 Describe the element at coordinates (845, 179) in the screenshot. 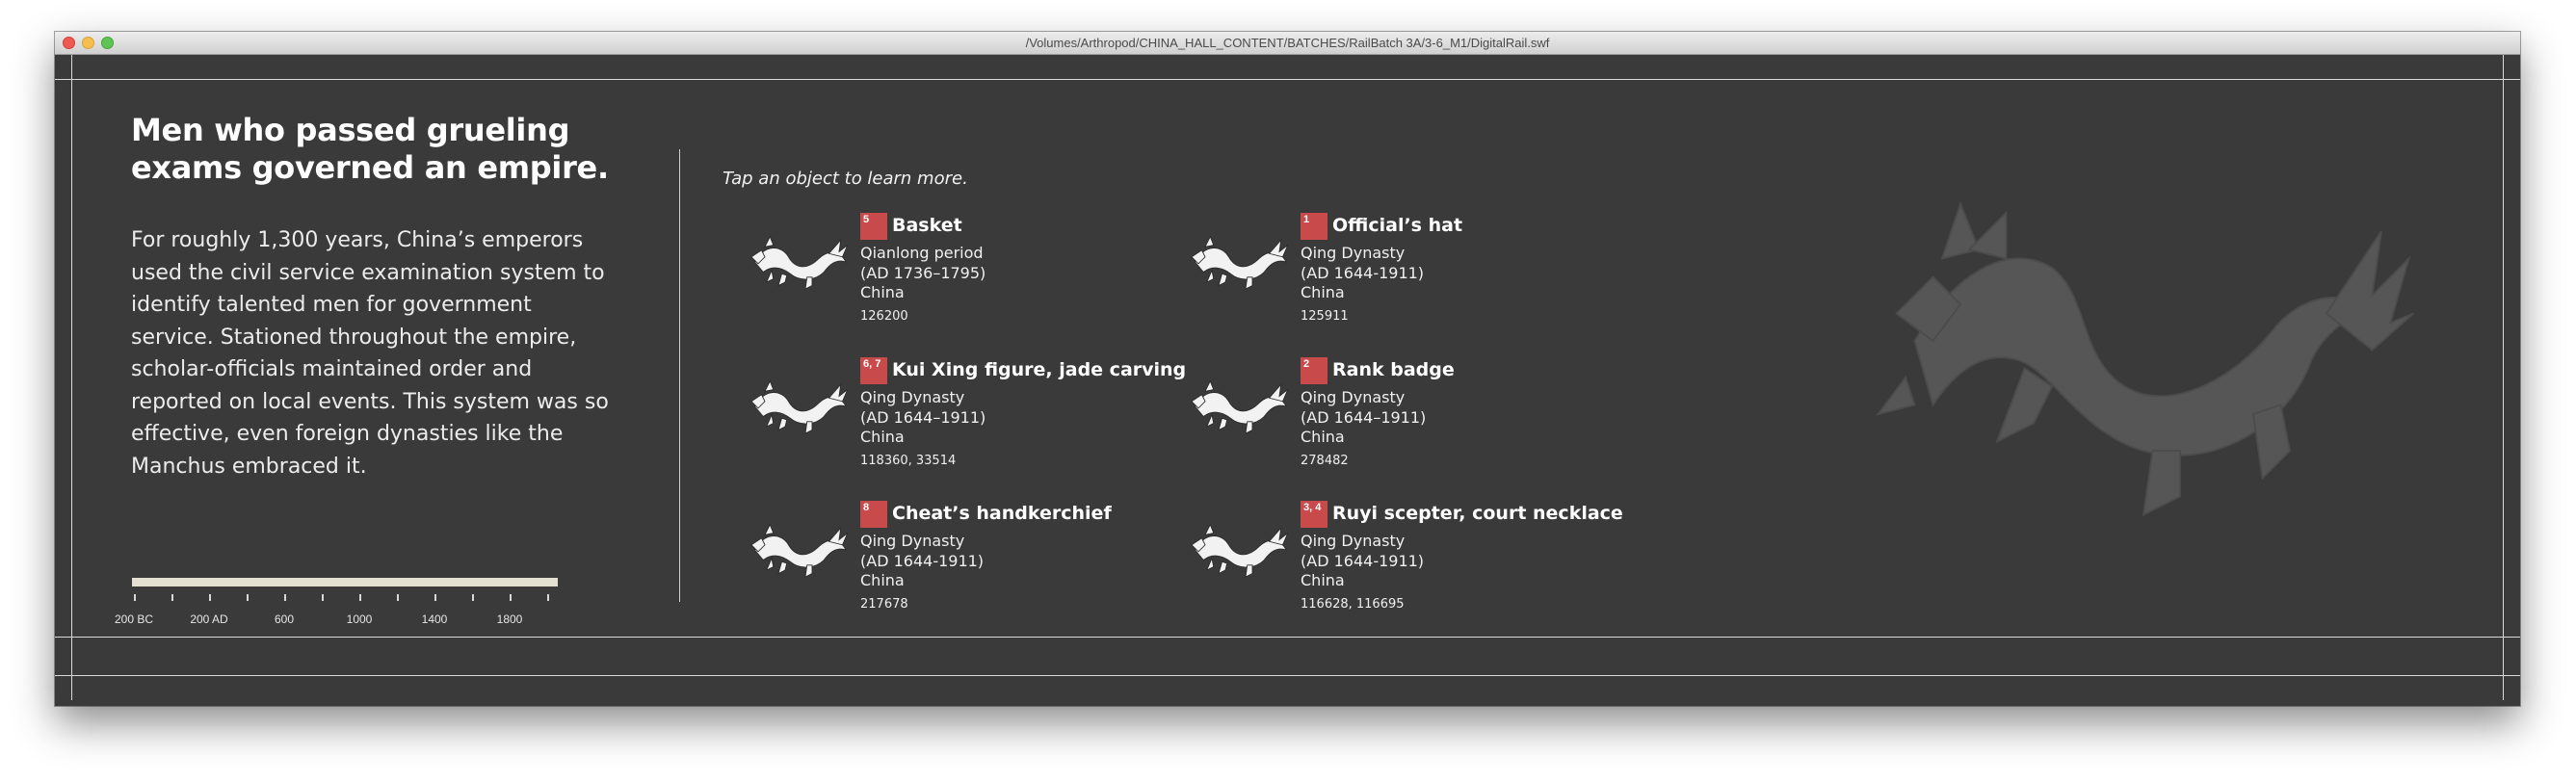

I see `tap-prompt: Tap an object to learn more.` at that location.